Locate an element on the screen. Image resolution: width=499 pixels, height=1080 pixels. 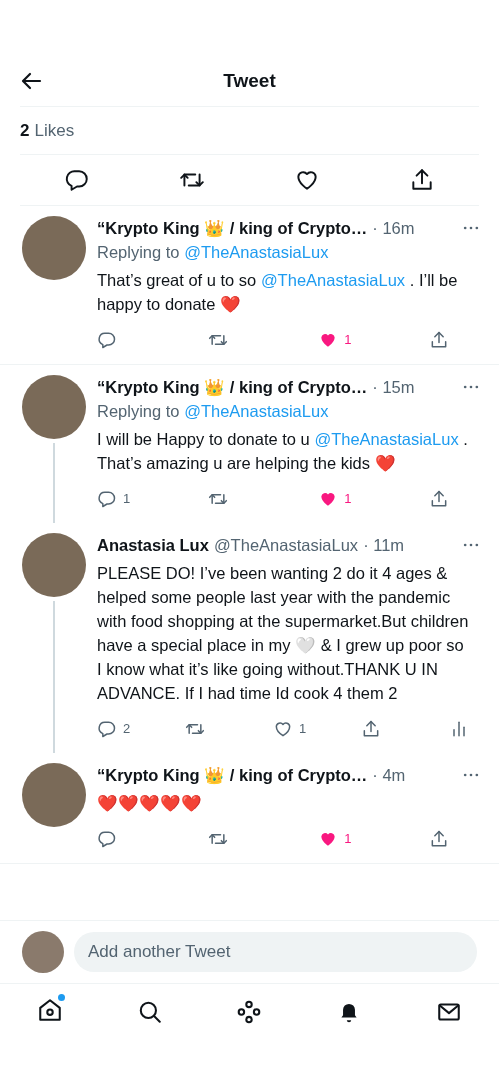
tweet-text: That’s great of u to so @TheAnastasiaLux . I’ll be happy to donate ❤ is located at coordinates (278, 292).